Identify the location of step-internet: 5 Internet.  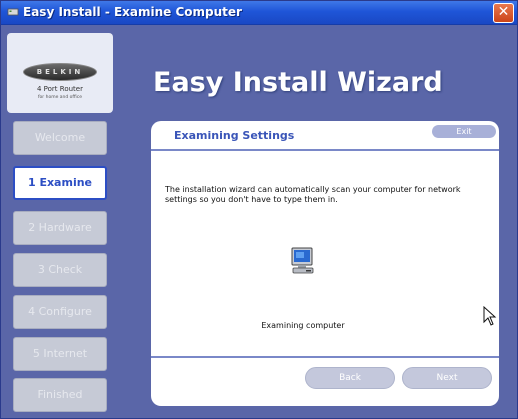
(60, 354).